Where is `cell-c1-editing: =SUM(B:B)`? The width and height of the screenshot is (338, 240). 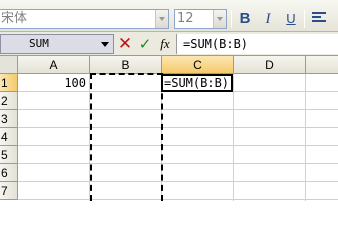
cell-c1-editing: =SUM(B:B) is located at coordinates (197, 83).